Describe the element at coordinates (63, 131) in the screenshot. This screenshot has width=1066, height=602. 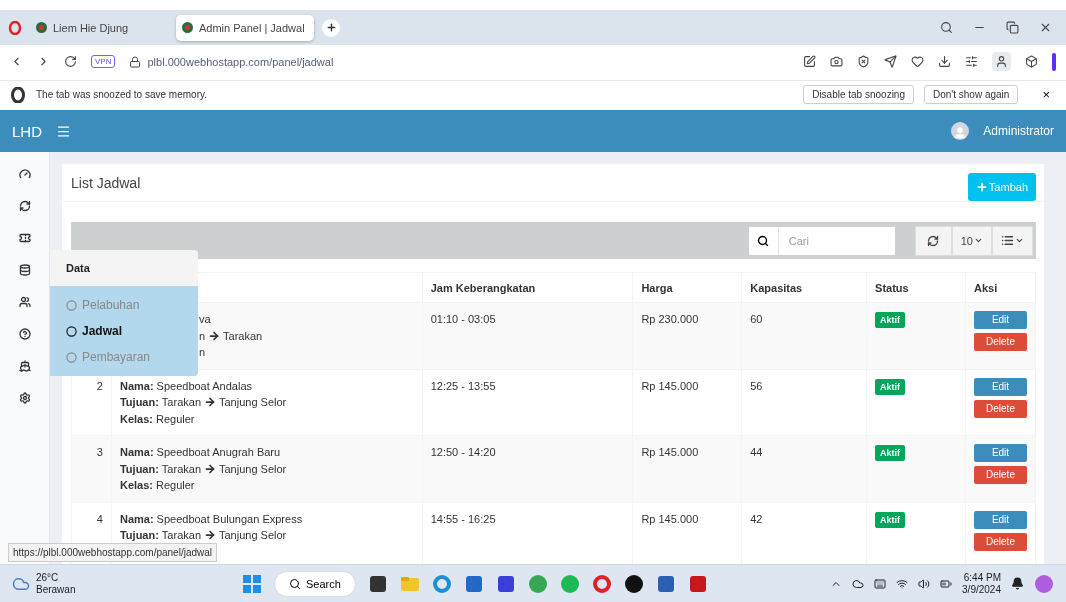
I see `menu-icon` at that location.